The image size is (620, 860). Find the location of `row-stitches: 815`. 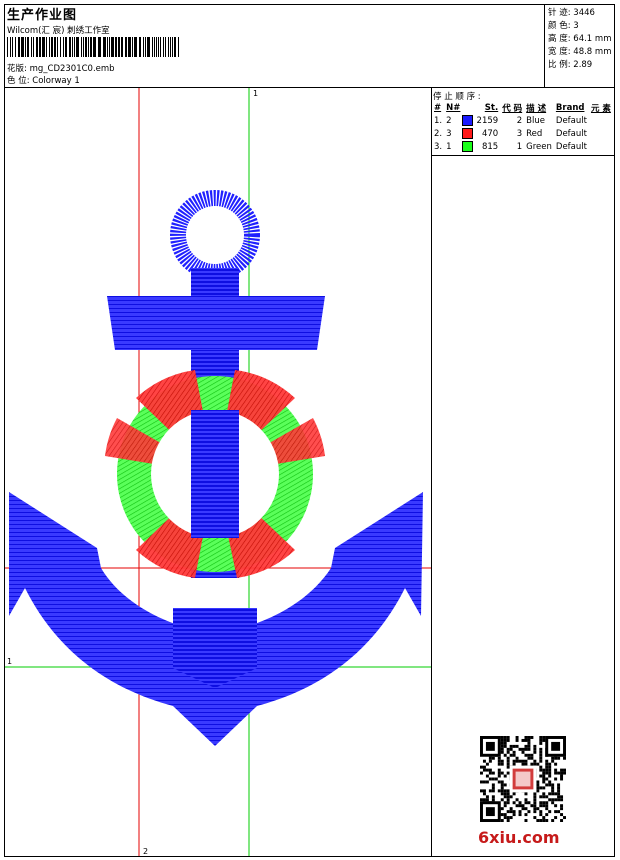

row-stitches: 815 is located at coordinates (490, 146).